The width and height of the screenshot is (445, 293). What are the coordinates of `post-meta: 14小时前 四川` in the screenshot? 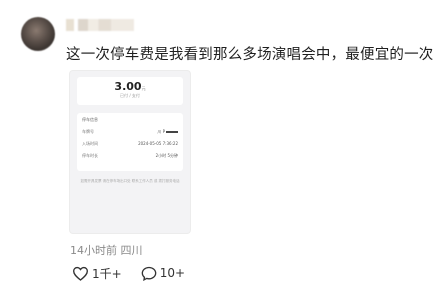 It's located at (106, 250).